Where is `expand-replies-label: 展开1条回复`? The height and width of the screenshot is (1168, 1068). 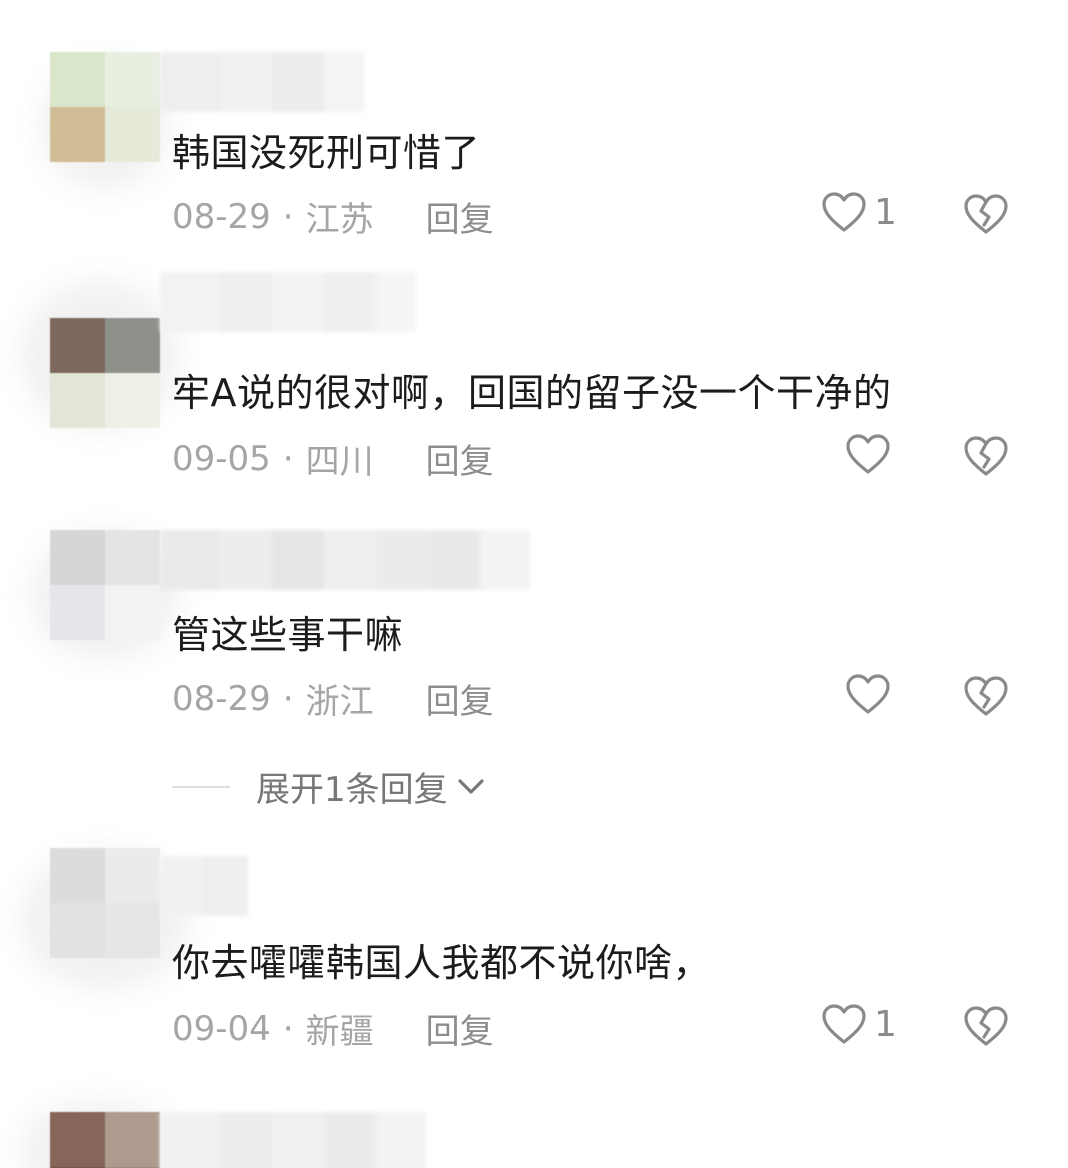
expand-replies-label: 展开1条回复 is located at coordinates (352, 790).